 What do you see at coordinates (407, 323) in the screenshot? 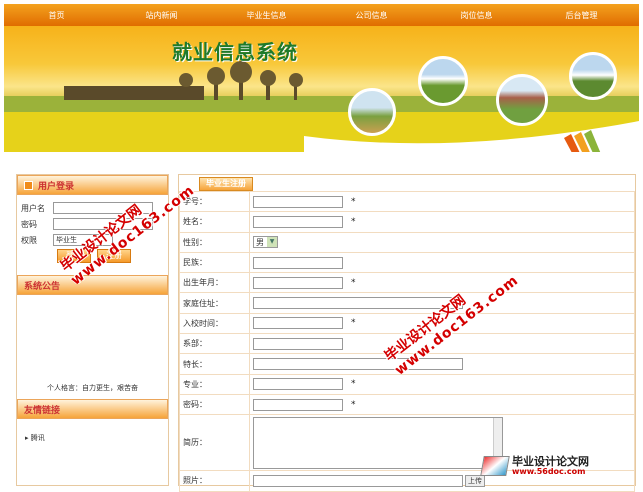
I see `form-row-enroll: 入校时间： *` at bounding box center [407, 323].